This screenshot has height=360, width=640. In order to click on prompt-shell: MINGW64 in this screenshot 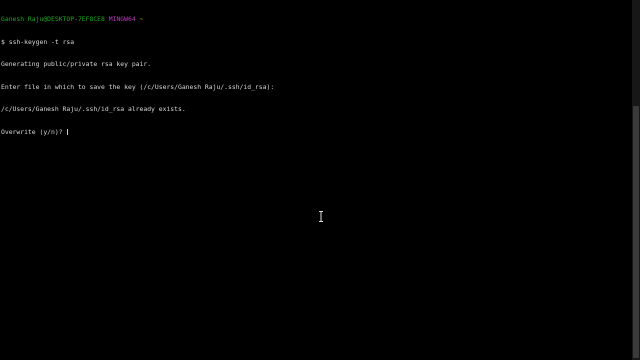, I will do `click(122, 19)`.